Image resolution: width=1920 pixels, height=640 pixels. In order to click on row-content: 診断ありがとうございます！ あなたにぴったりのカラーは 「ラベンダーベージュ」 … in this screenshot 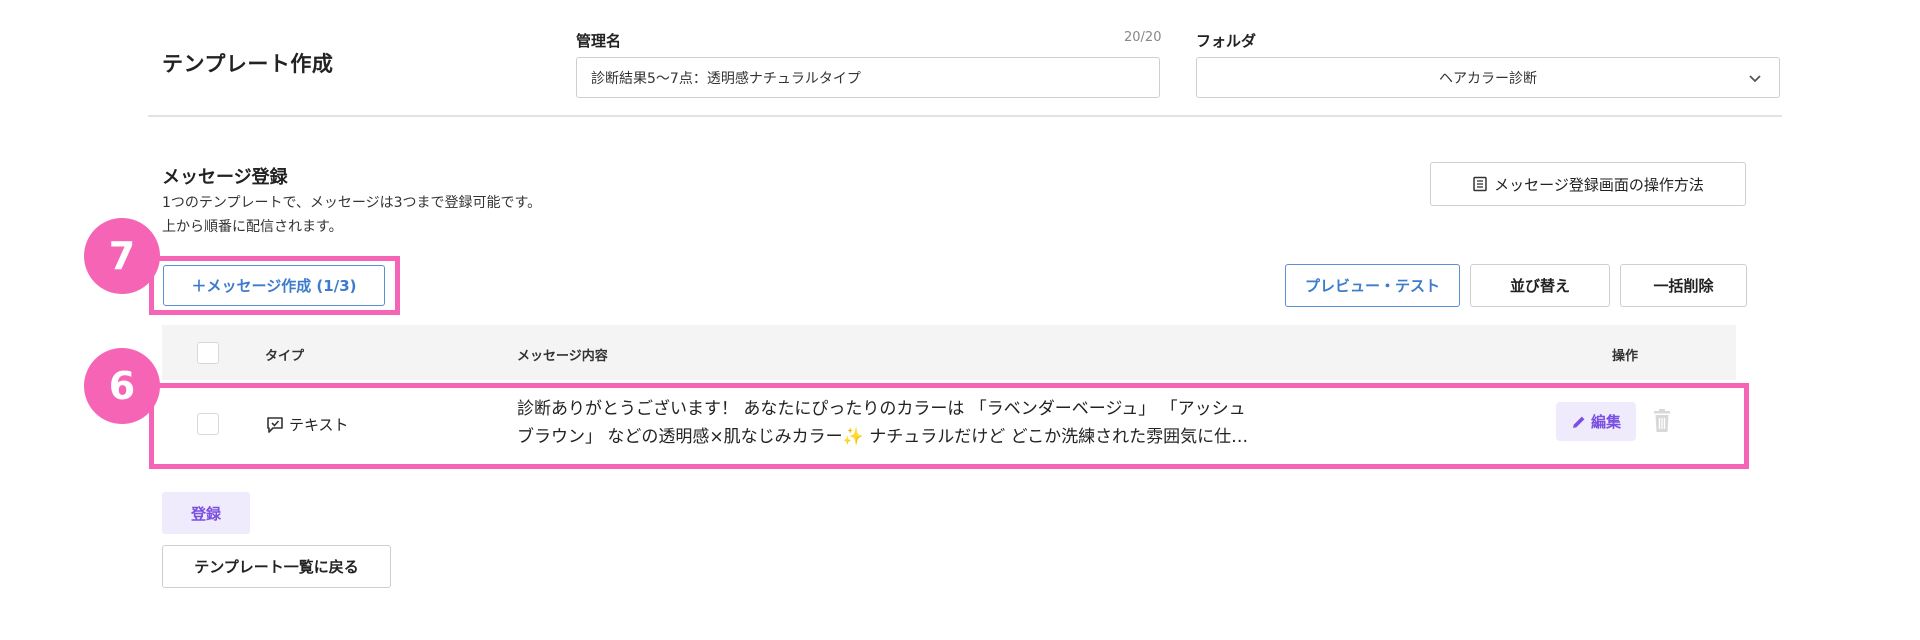, I will do `click(927, 423)`.